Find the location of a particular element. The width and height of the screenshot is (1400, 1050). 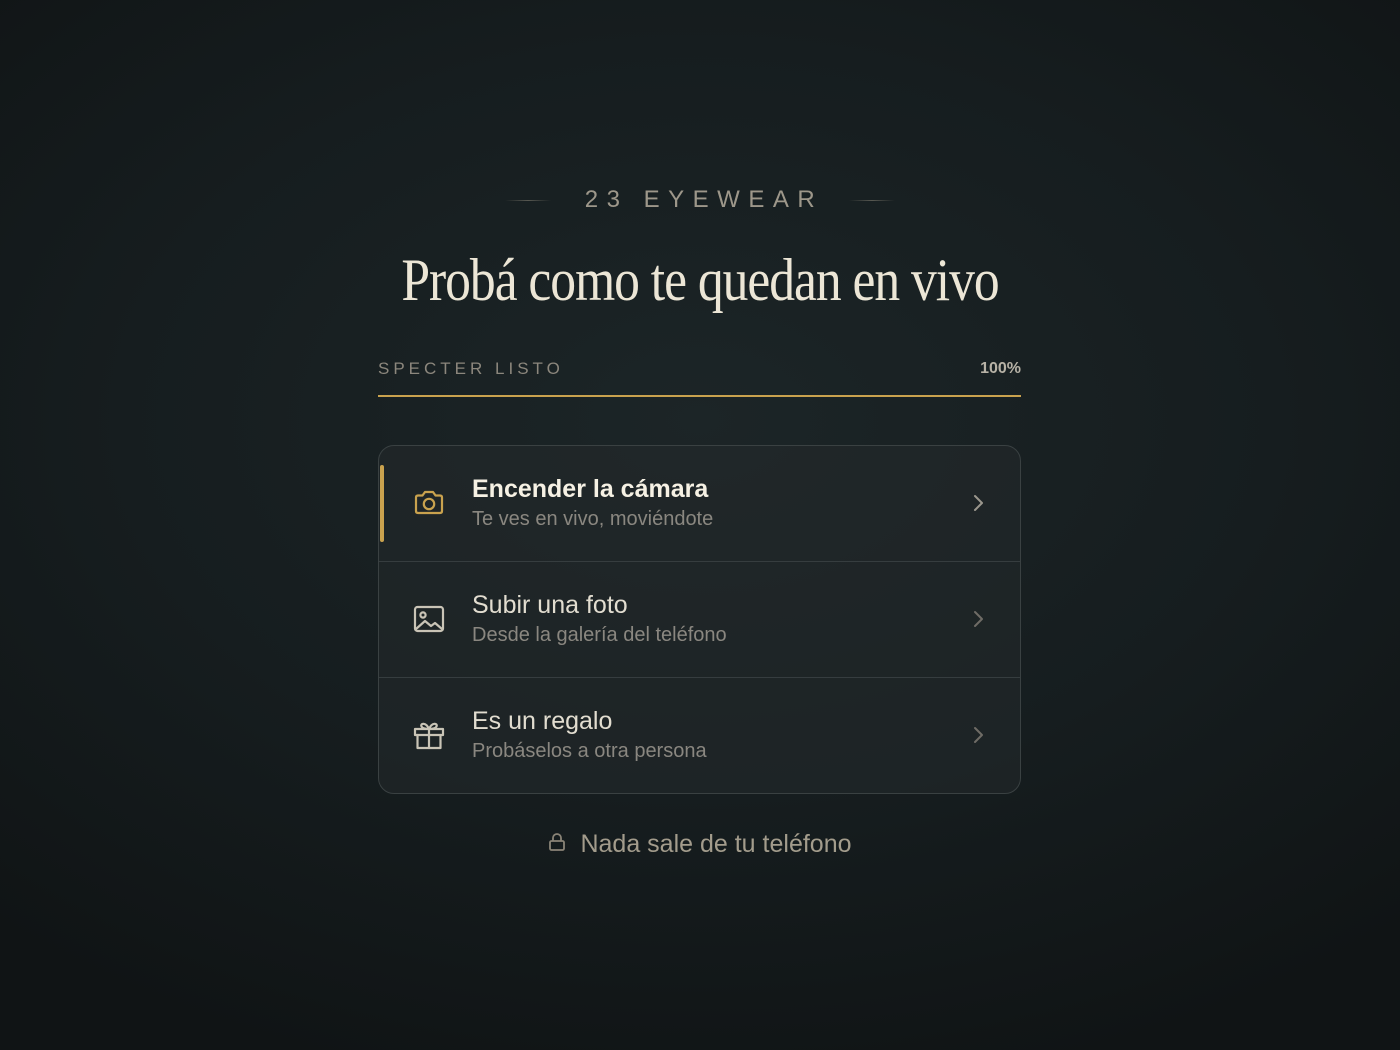

option-upload-subtitle: Desde la galería del teléfono is located at coordinates (599, 635).